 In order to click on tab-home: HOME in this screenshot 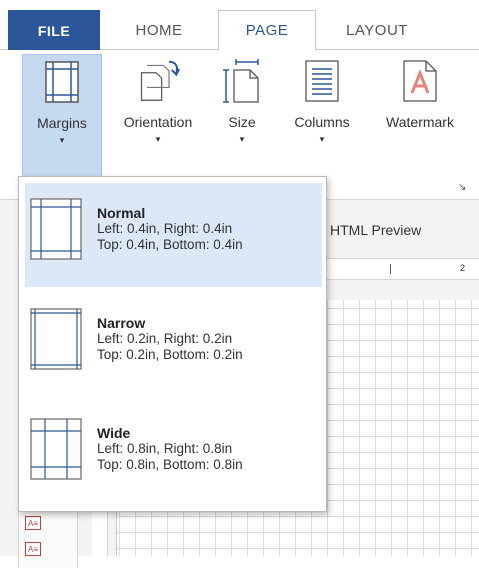, I will do `click(159, 30)`.